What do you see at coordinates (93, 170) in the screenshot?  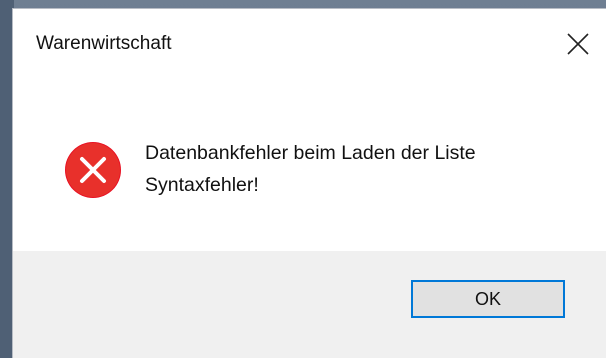 I see `error-icon` at bounding box center [93, 170].